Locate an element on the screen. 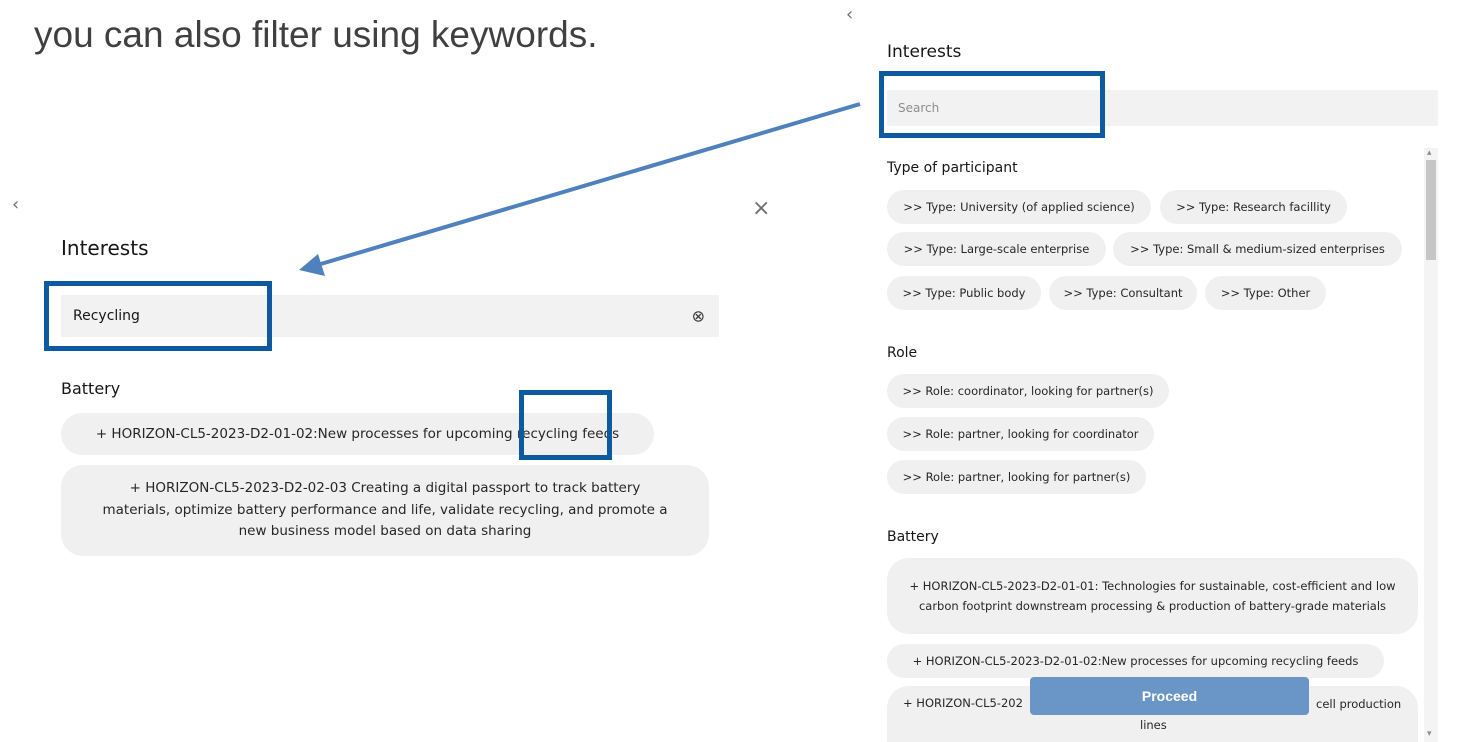 The image size is (1457, 742). highlight-box-search is located at coordinates (992, 104).